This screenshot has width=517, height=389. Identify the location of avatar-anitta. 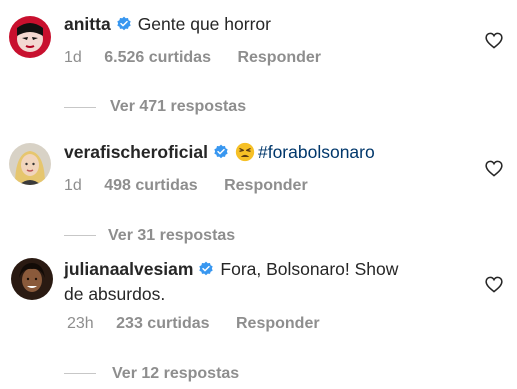
(30, 37).